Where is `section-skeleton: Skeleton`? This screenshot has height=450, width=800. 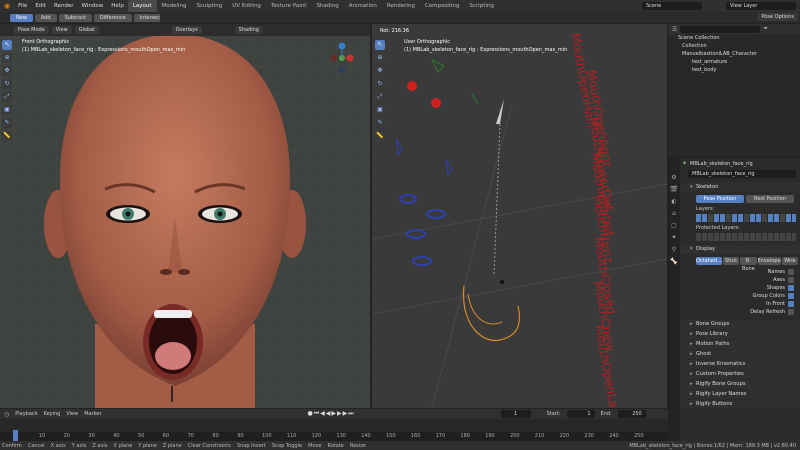
section-skeleton: Skeleton is located at coordinates (740, 187).